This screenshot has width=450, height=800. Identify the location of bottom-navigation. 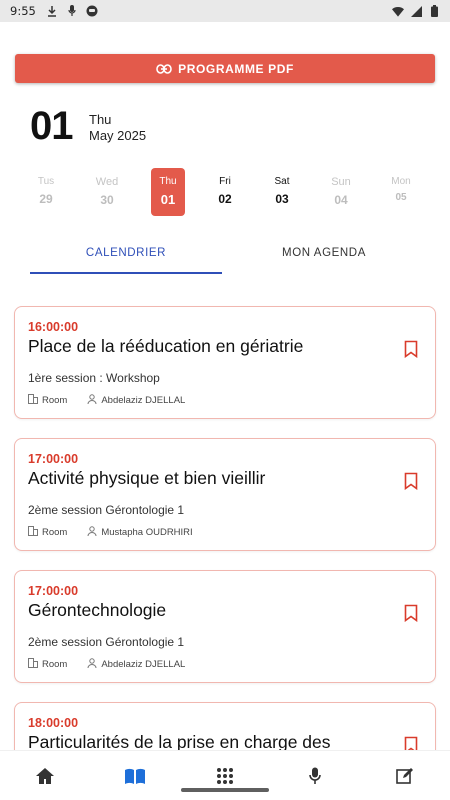
(225, 775).